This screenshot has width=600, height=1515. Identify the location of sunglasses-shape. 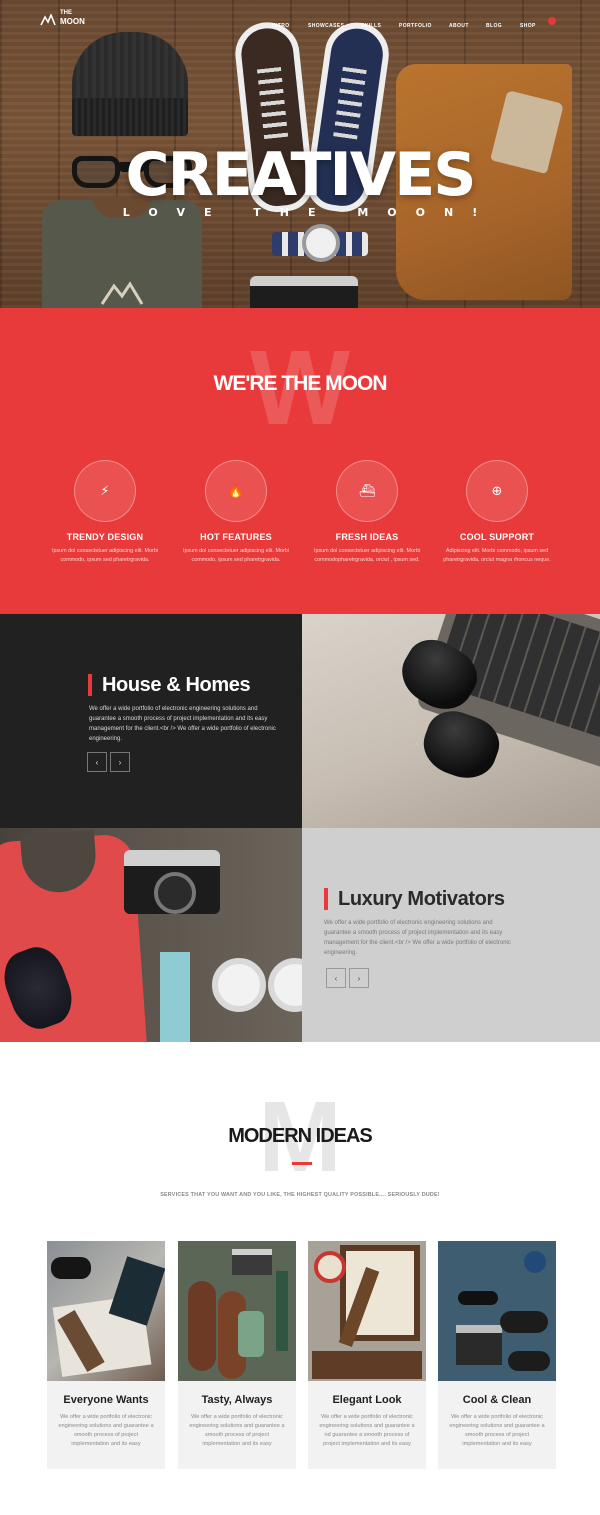
(434, 711).